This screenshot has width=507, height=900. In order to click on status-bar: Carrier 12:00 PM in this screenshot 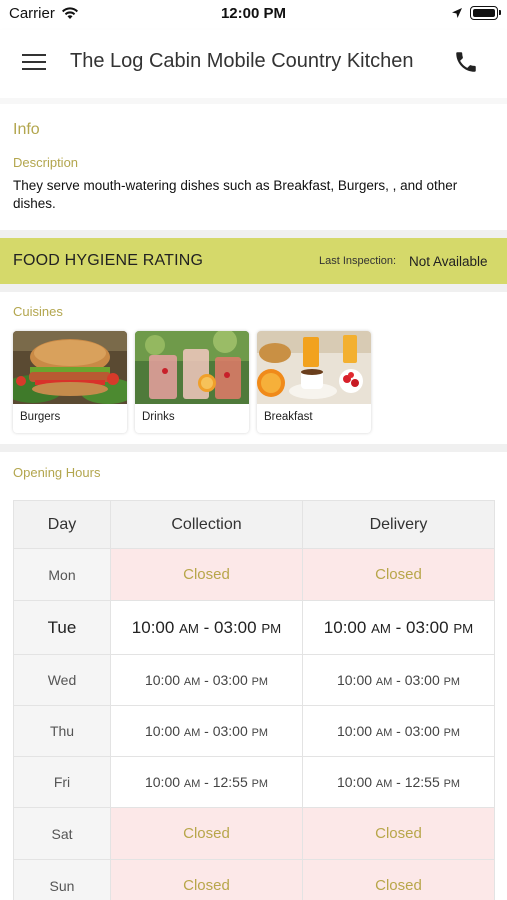, I will do `click(253, 15)`.